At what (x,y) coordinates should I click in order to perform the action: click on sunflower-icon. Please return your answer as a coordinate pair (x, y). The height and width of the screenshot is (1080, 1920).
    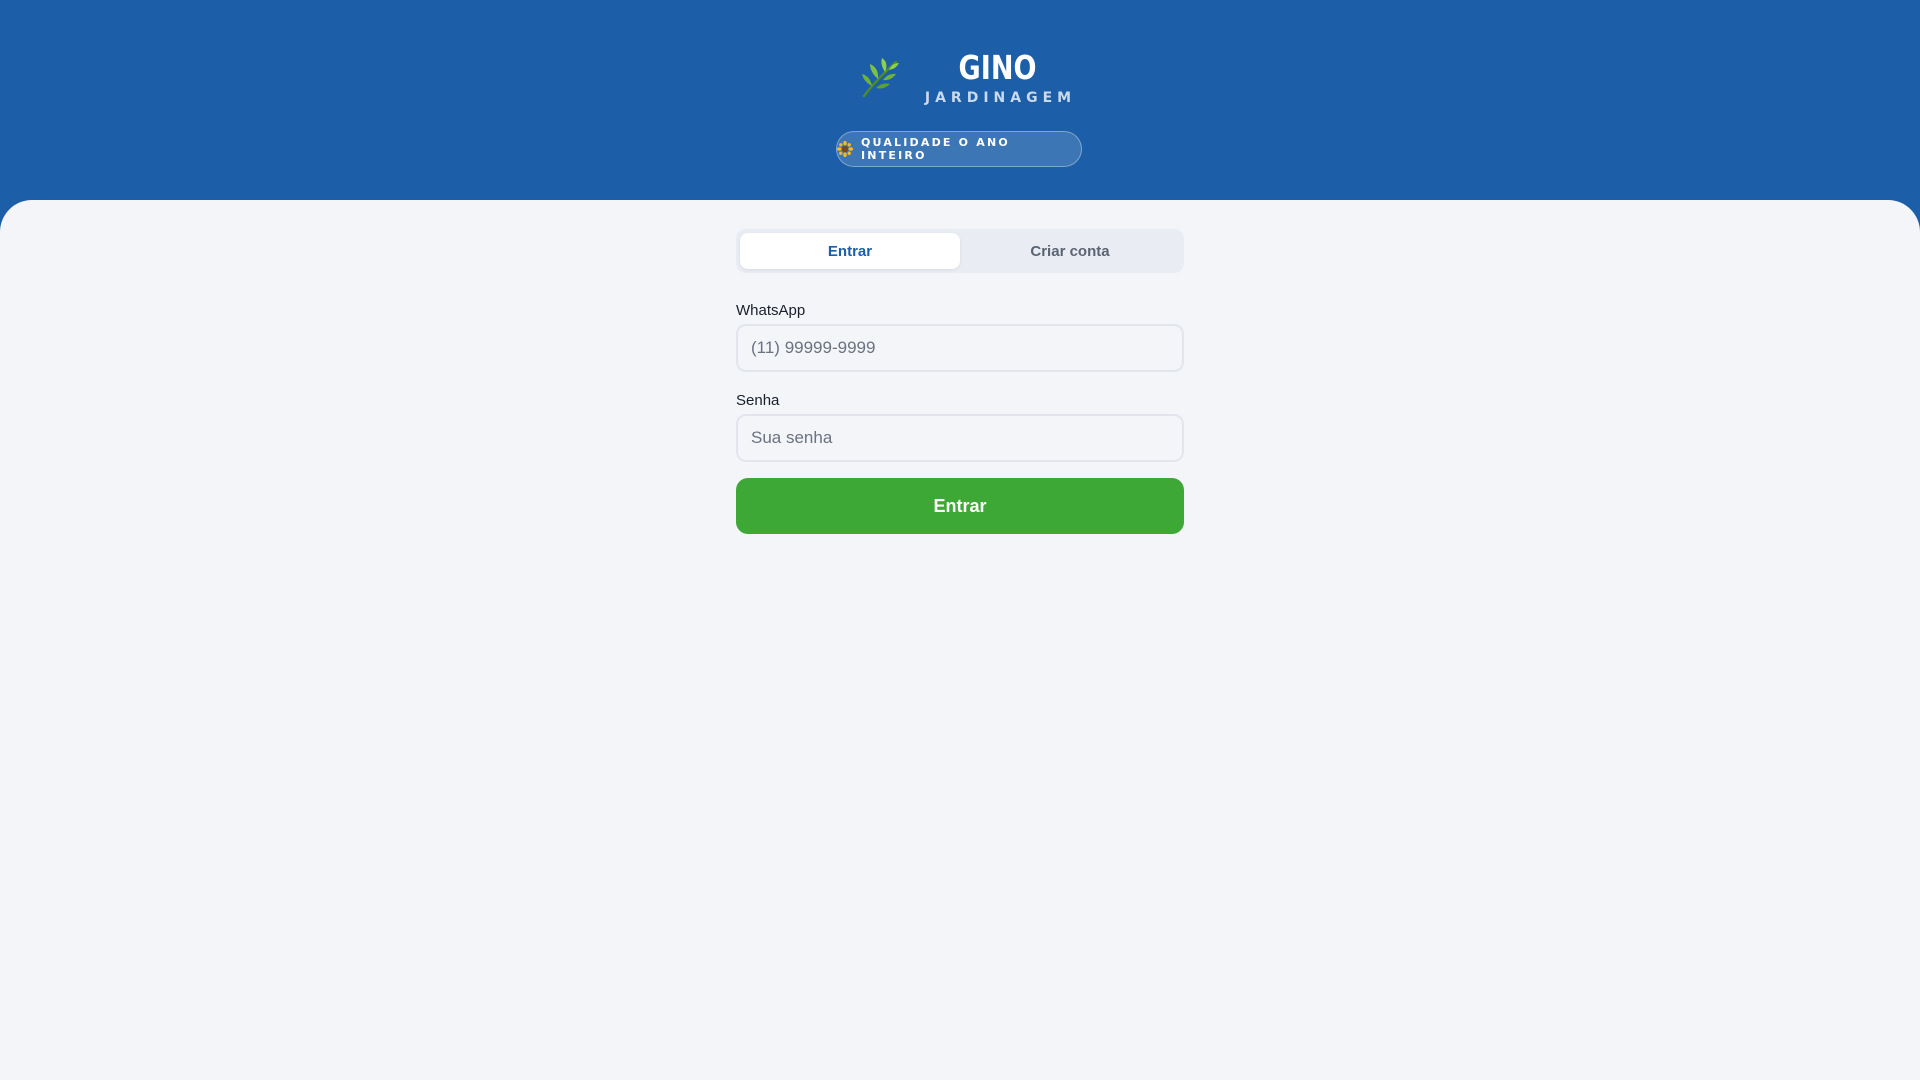
    Looking at the image, I should click on (845, 149).